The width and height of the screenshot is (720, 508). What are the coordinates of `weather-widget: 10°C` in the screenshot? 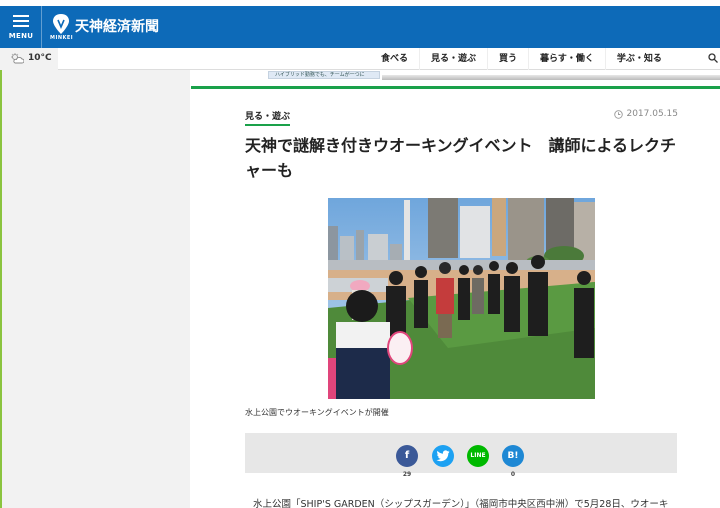 It's located at (29, 59).